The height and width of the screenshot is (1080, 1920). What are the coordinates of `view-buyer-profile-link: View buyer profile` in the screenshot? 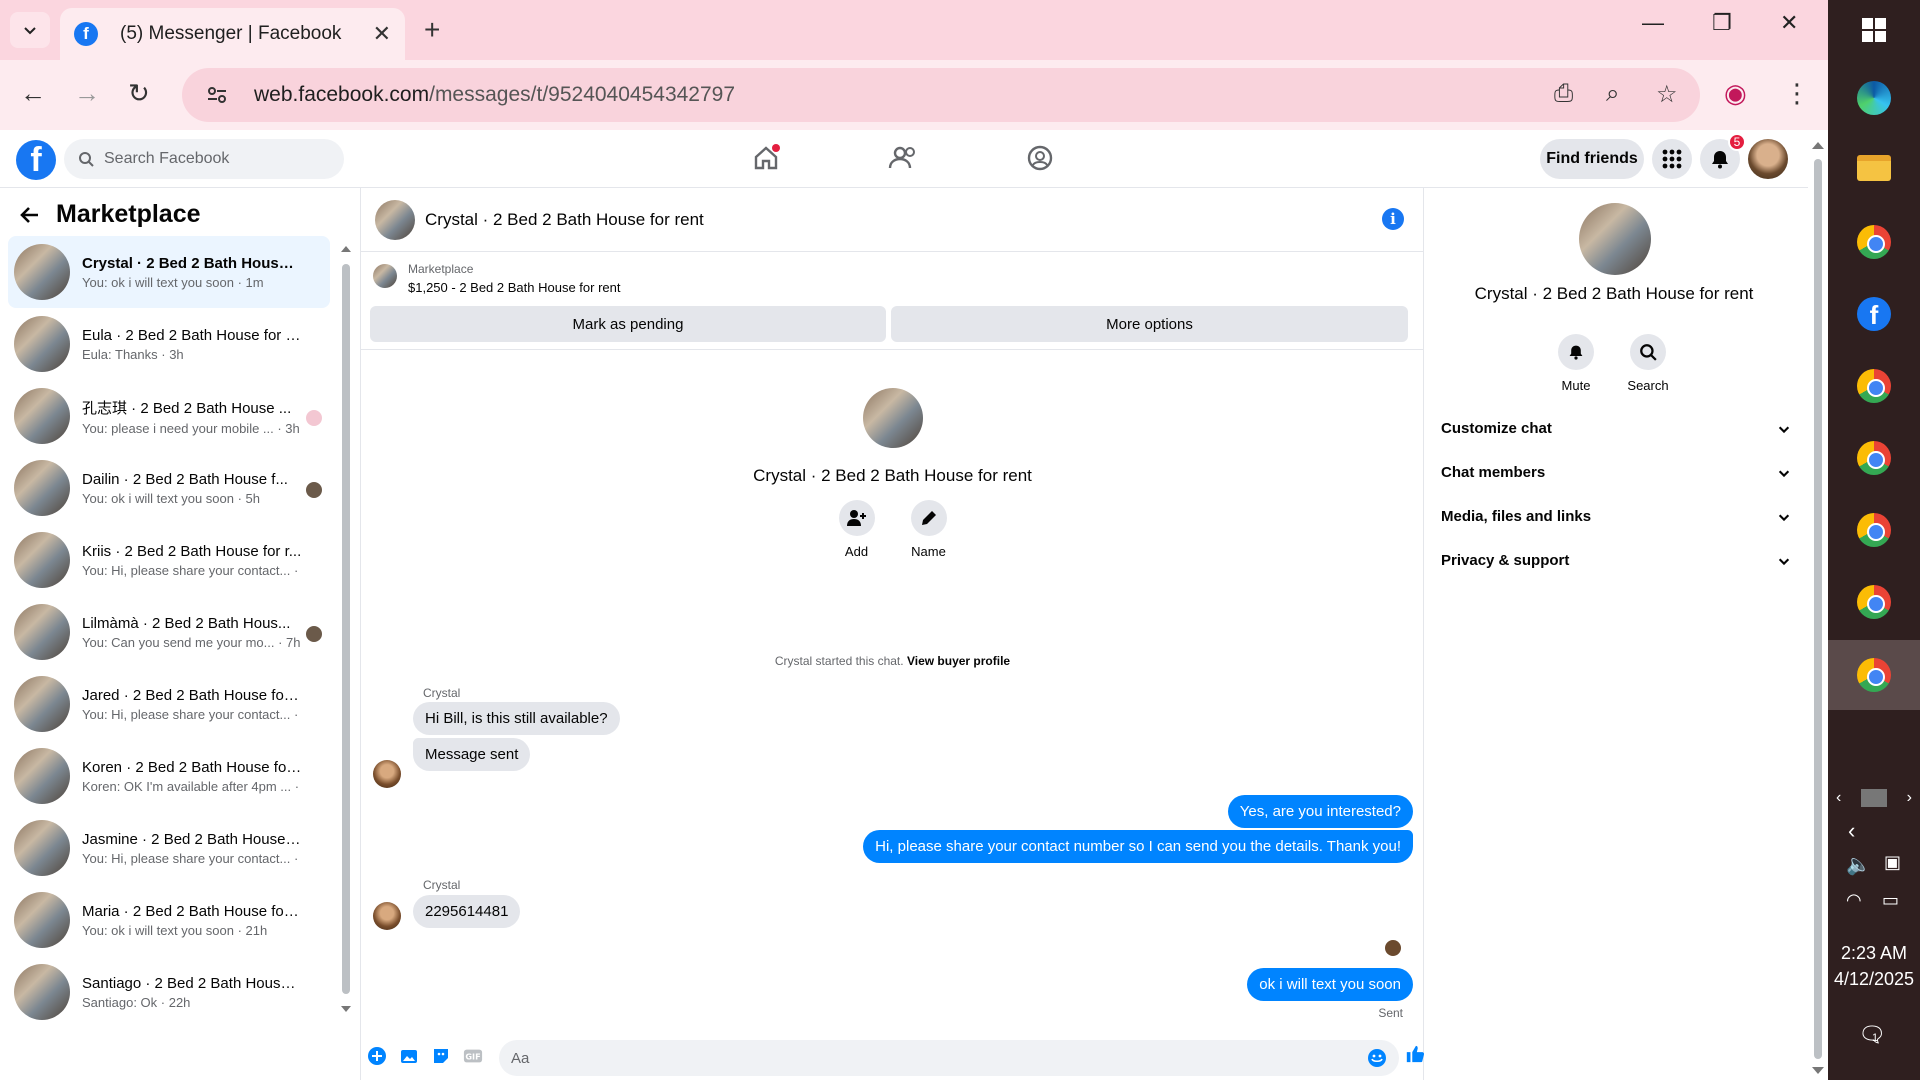 It's located at (958, 661).